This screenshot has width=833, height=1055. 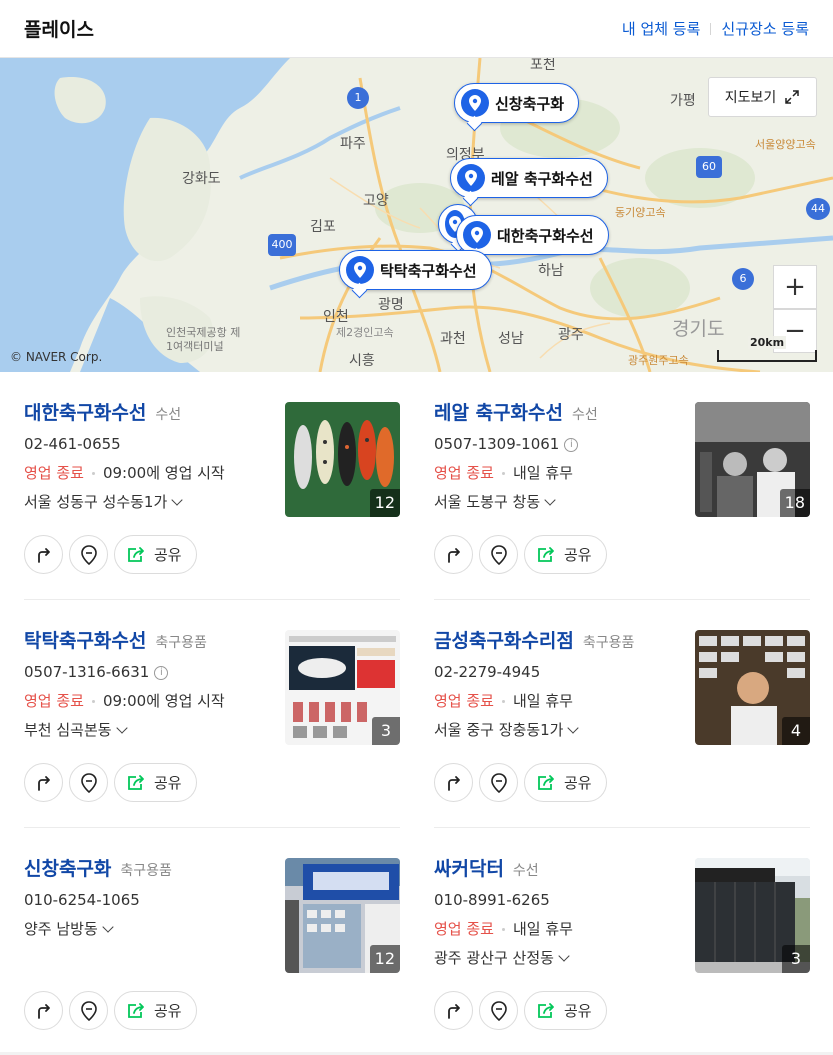 I want to click on map-pin: 레알 축구화수선, so click(x=529, y=178).